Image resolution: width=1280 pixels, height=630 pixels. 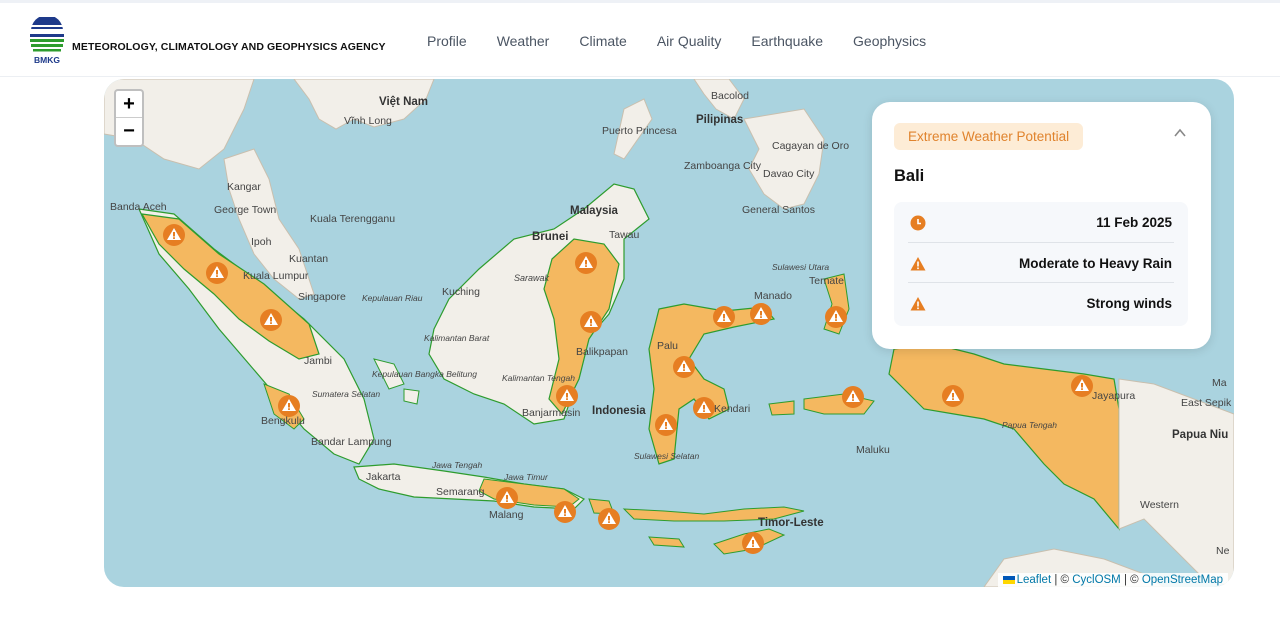 What do you see at coordinates (351, 442) in the screenshot?
I see `label-bandar-lampung: Bandar Lampung` at bounding box center [351, 442].